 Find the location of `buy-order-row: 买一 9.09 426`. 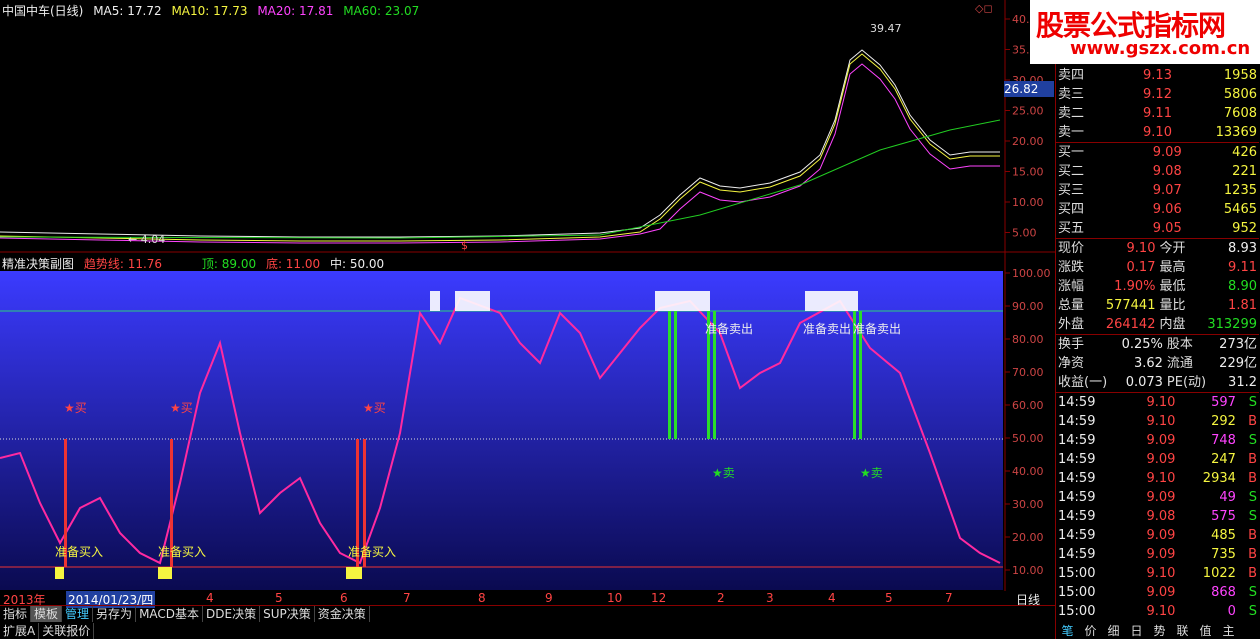

buy-order-row: 买一 9.09 426 is located at coordinates (1157, 153).